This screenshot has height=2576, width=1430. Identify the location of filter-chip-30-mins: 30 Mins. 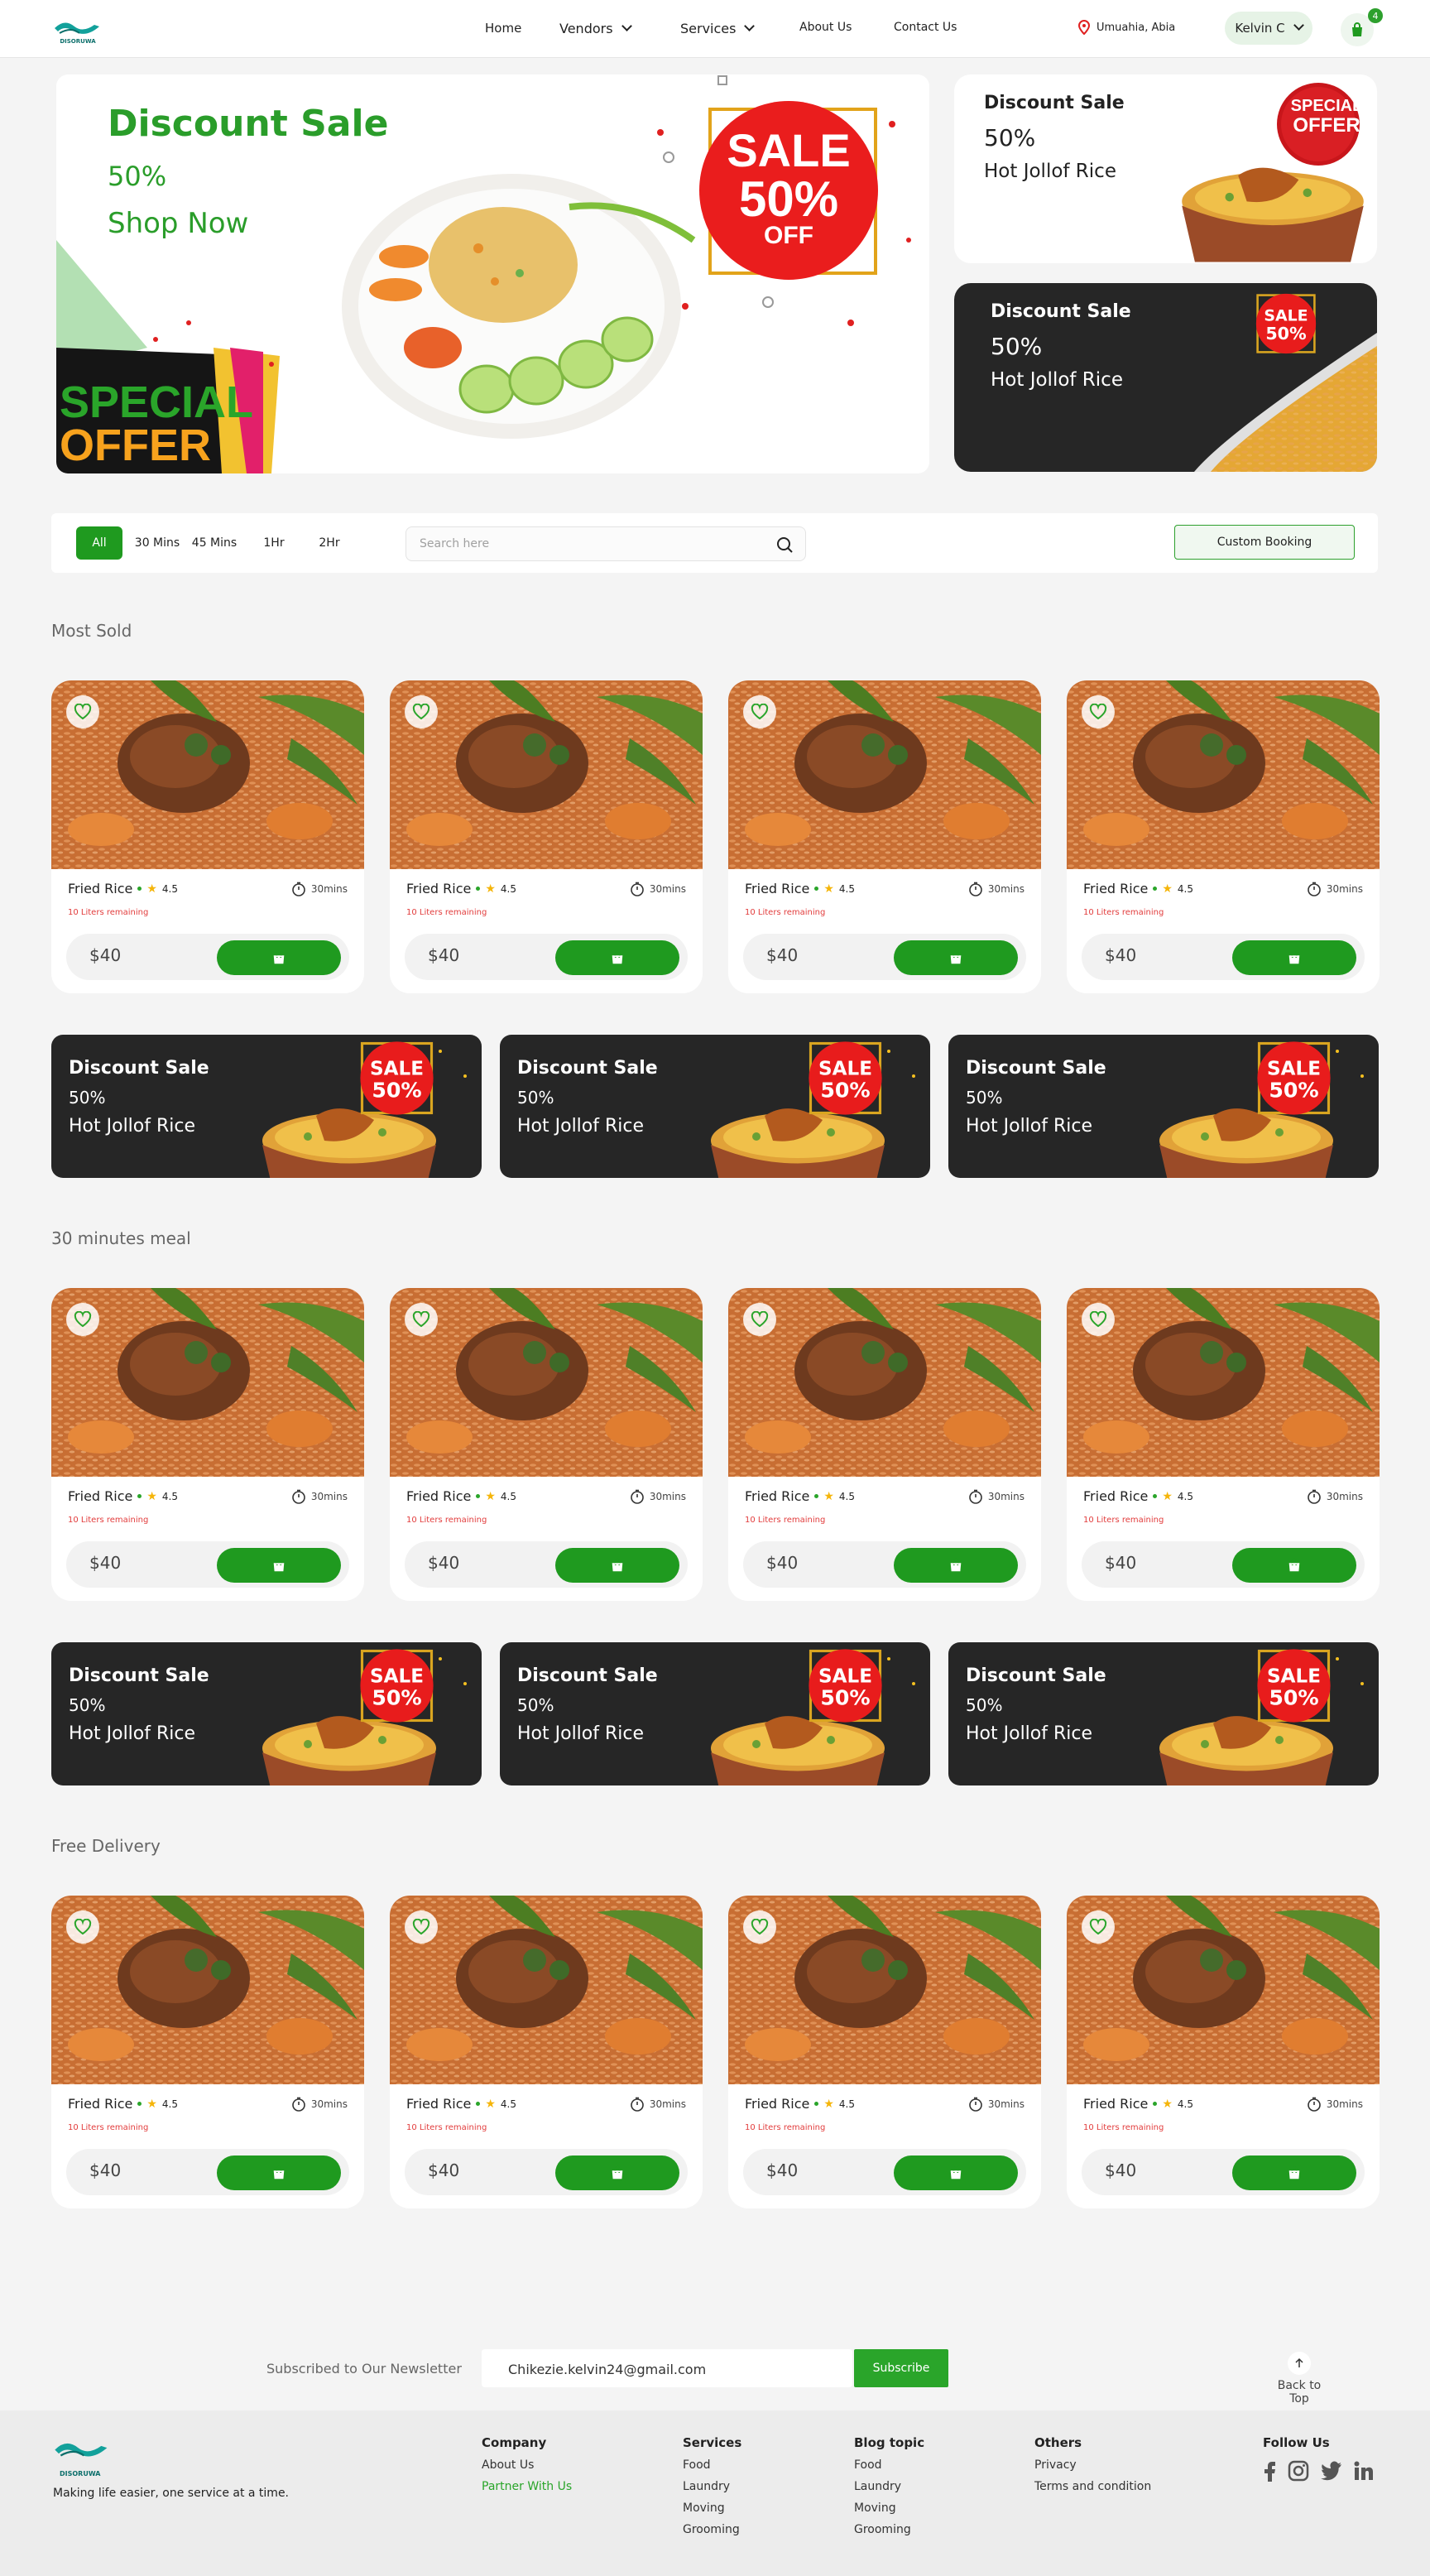
(157, 543).